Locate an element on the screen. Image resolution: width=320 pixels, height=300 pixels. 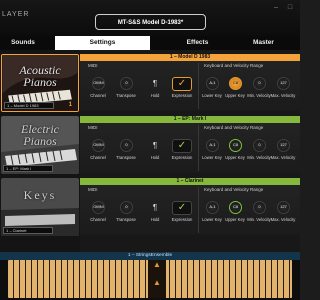
tab-effects: Effects is located at coordinates (197, 43).